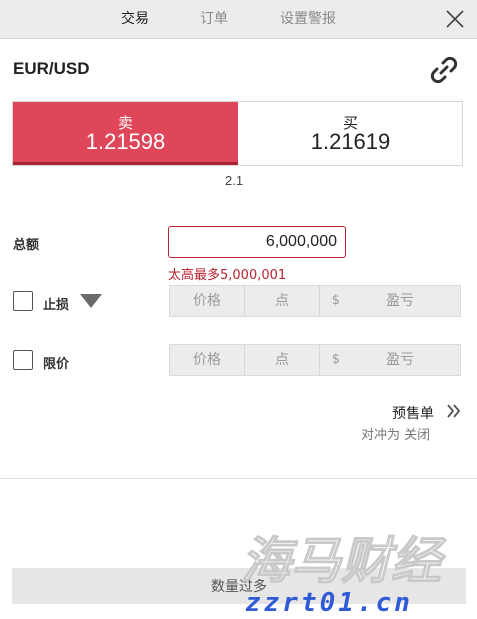 The height and width of the screenshot is (619, 477). What do you see at coordinates (125, 141) in the screenshot?
I see `sell-price: 1.21598` at bounding box center [125, 141].